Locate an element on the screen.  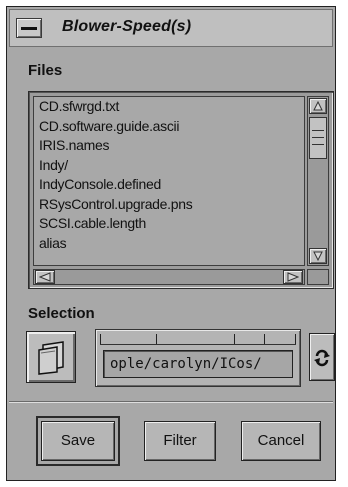
arrow-up-icon is located at coordinates (318, 106).